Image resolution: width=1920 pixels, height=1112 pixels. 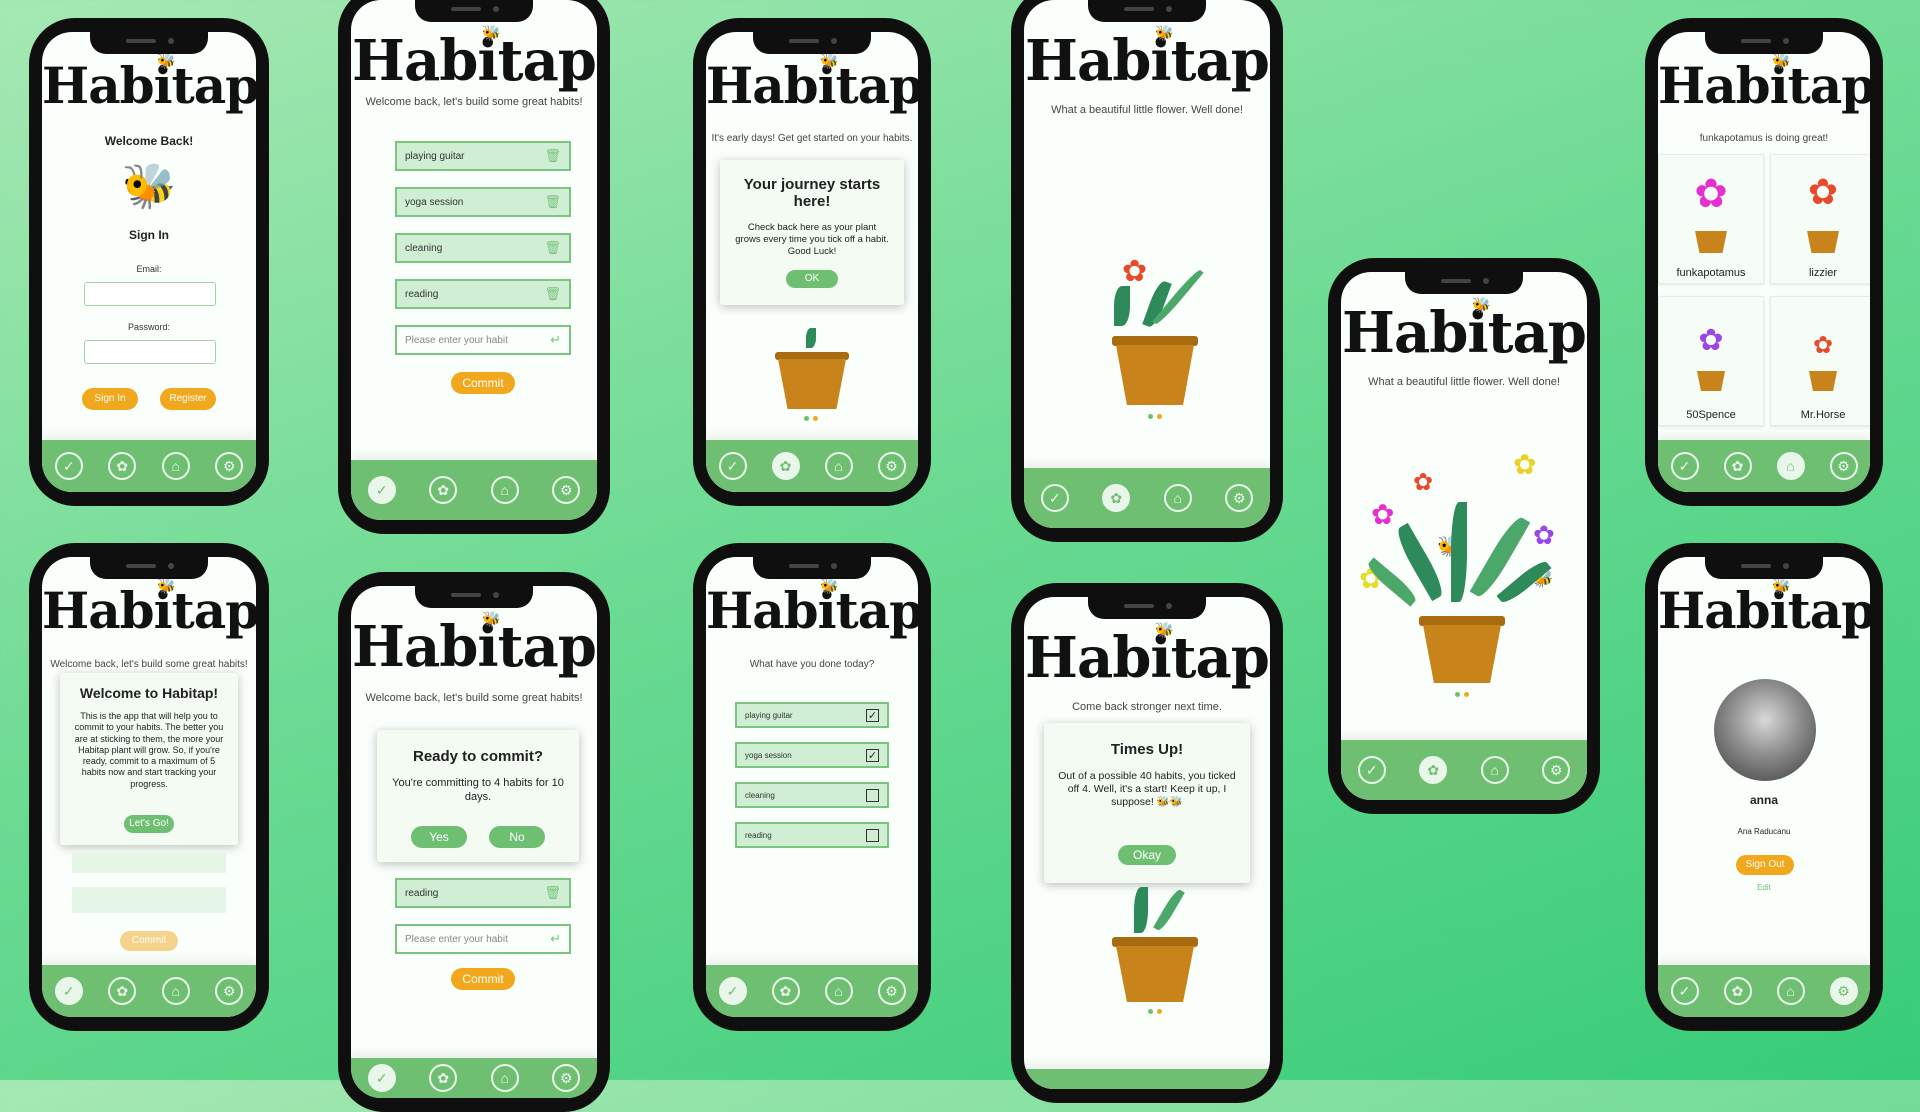 What do you see at coordinates (1147, 855) in the screenshot?
I see `okay-button: Okay` at bounding box center [1147, 855].